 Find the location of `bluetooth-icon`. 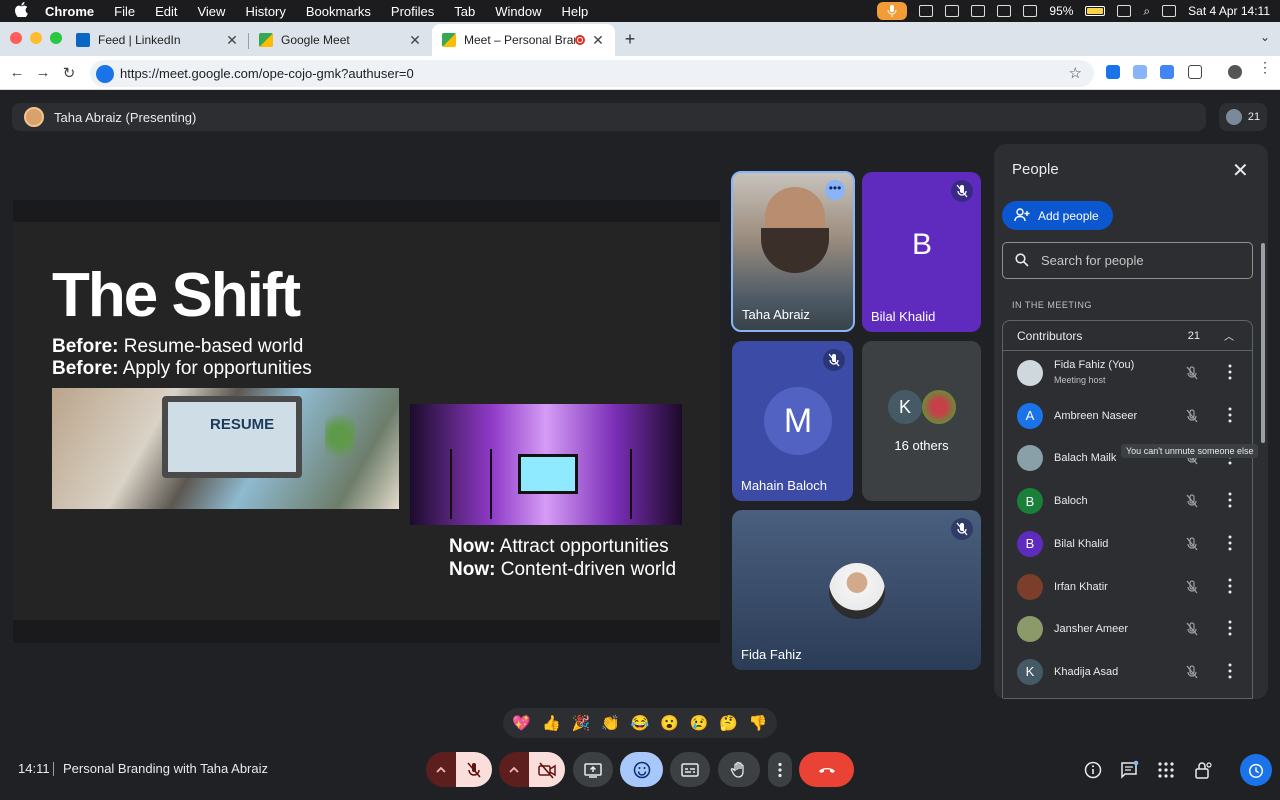

bluetooth-icon is located at coordinates (1030, 11).